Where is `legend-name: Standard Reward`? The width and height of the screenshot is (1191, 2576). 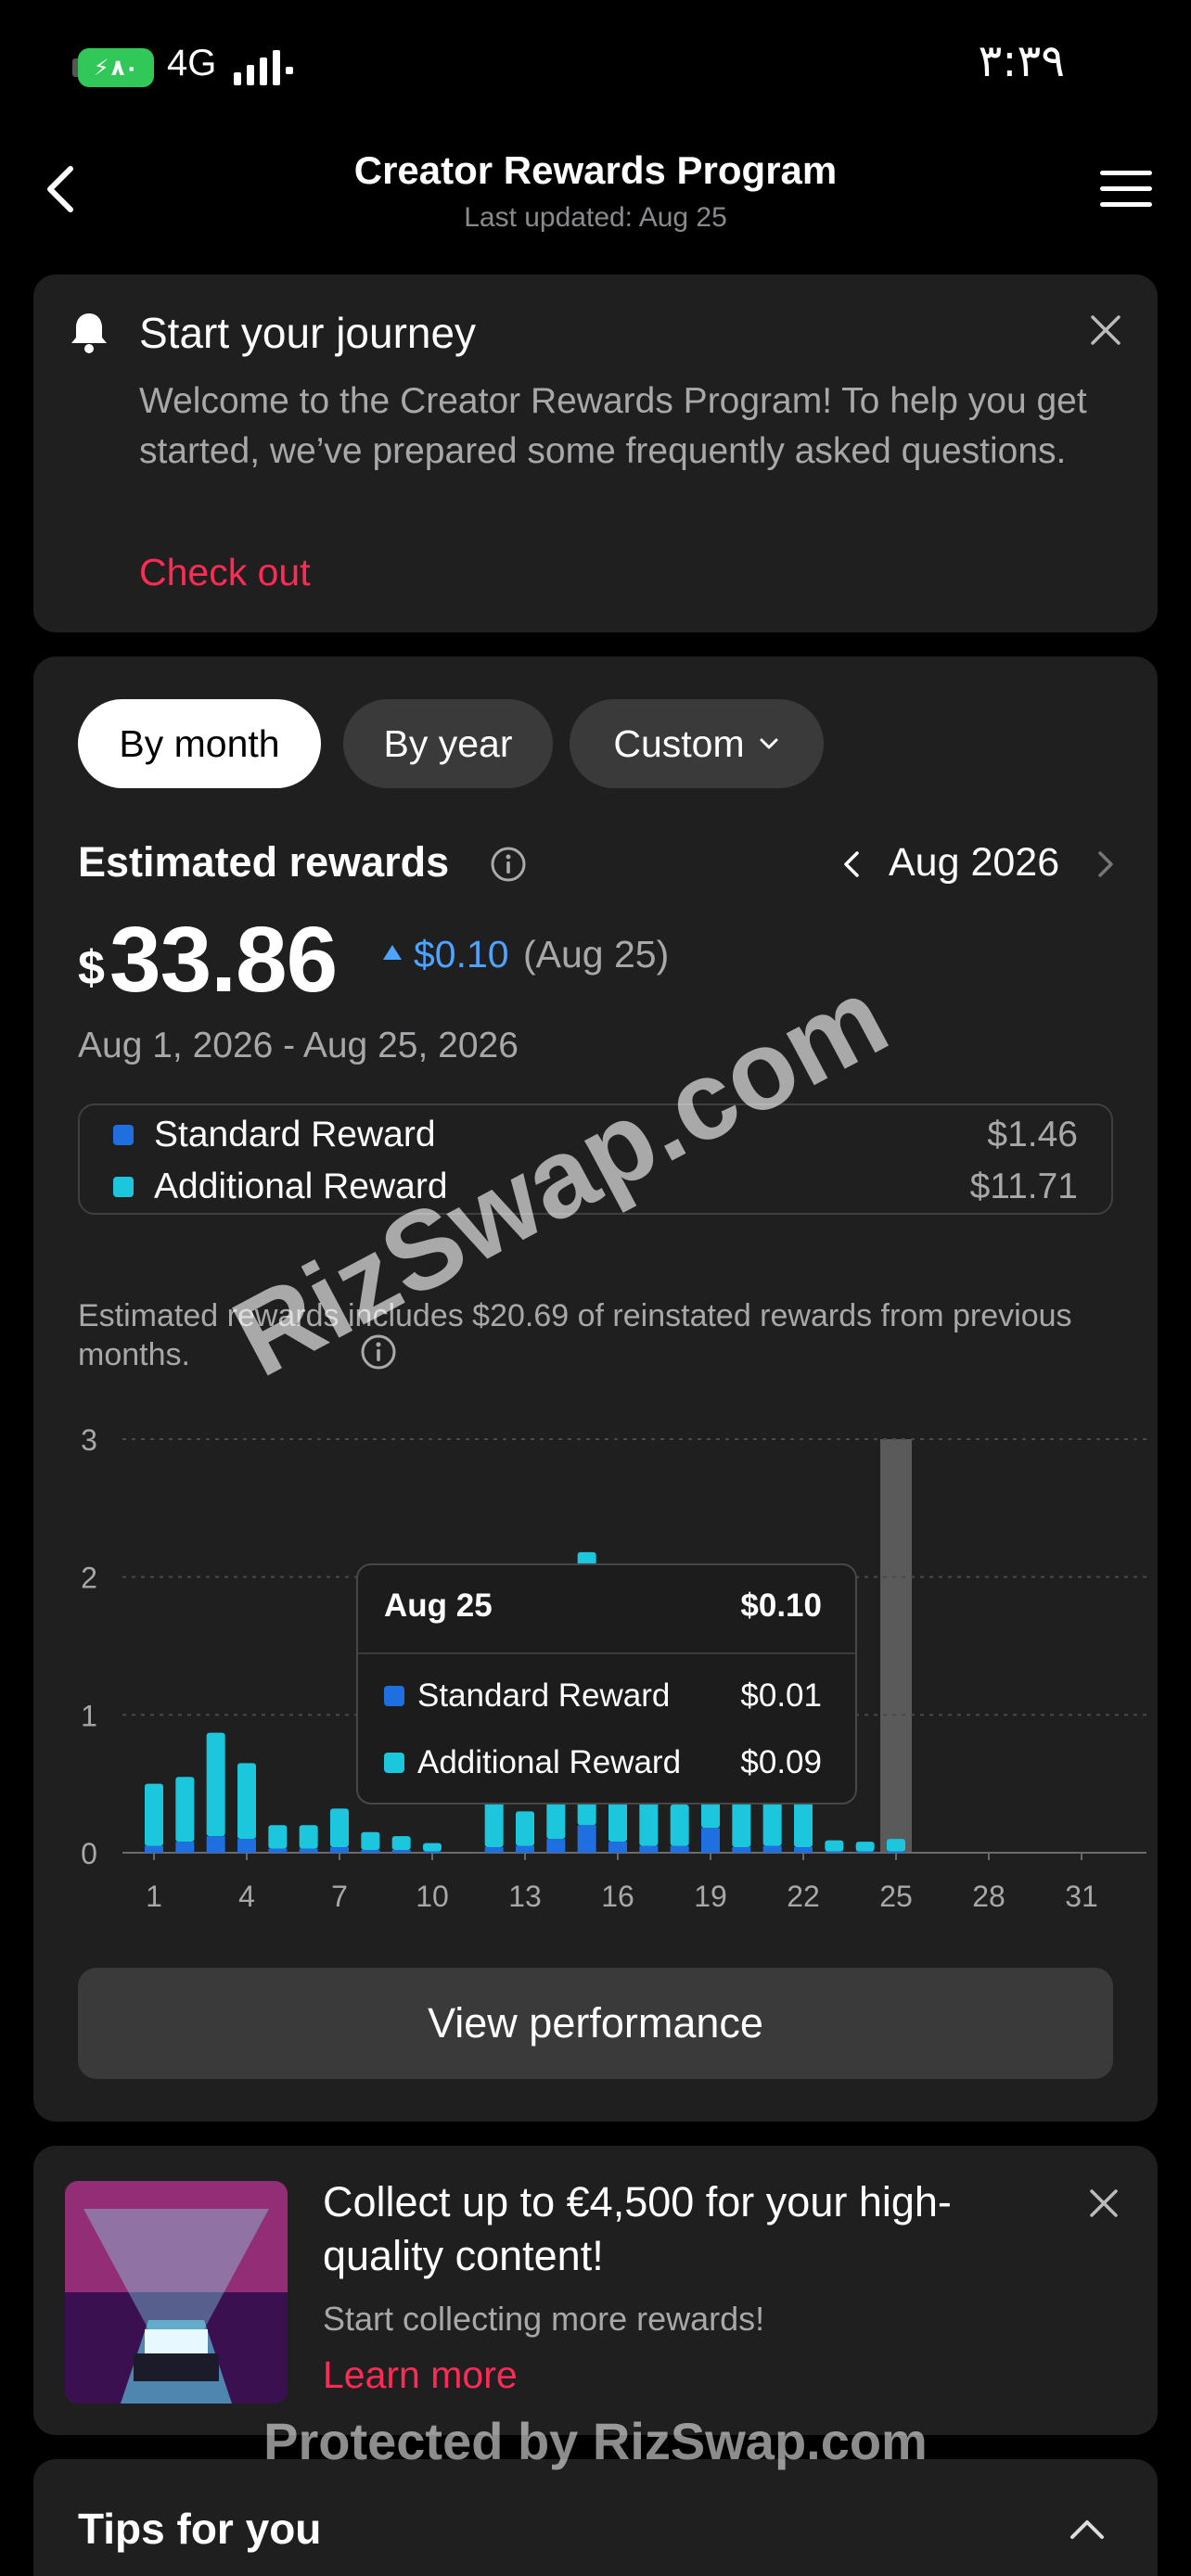
legend-name: Standard Reward is located at coordinates (295, 1135).